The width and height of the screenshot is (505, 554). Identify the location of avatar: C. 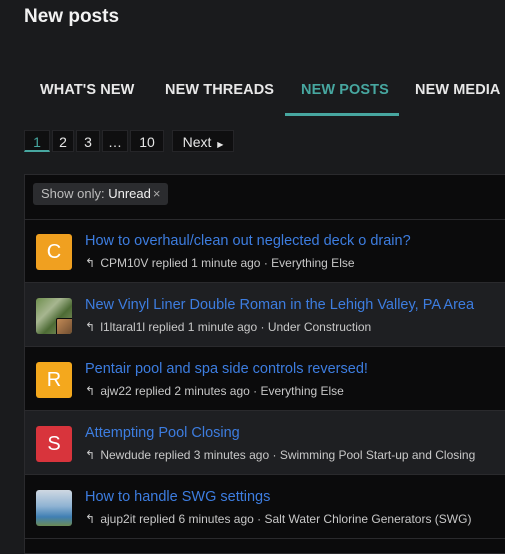
(54, 252).